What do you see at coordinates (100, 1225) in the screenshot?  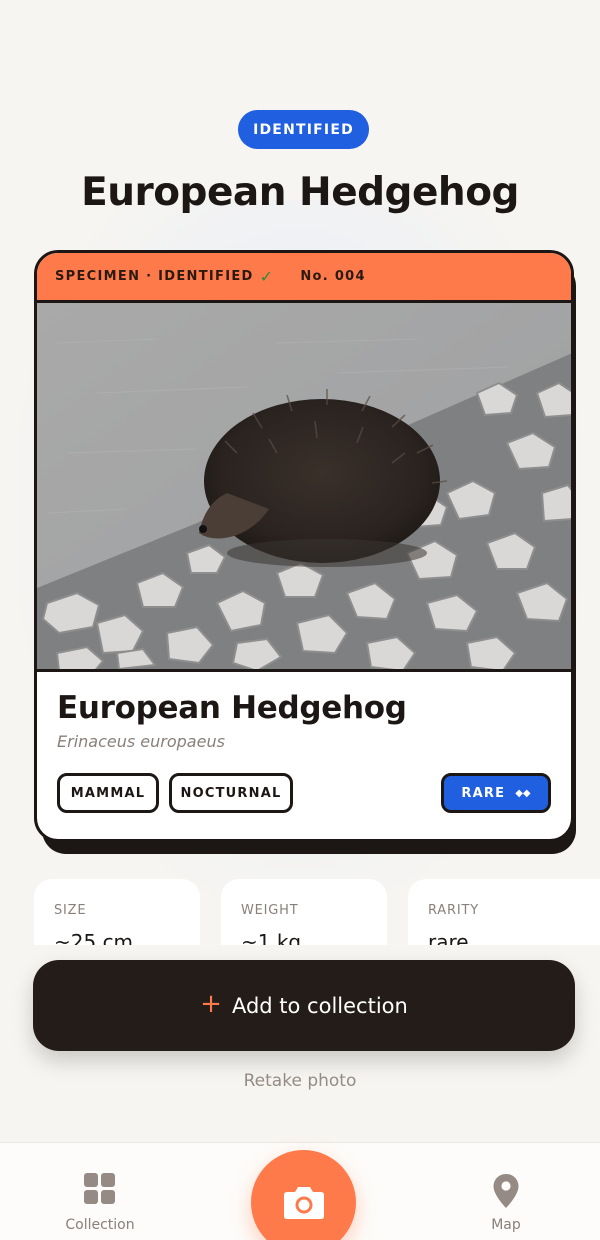 I see `nav-collection-label: Collection` at bounding box center [100, 1225].